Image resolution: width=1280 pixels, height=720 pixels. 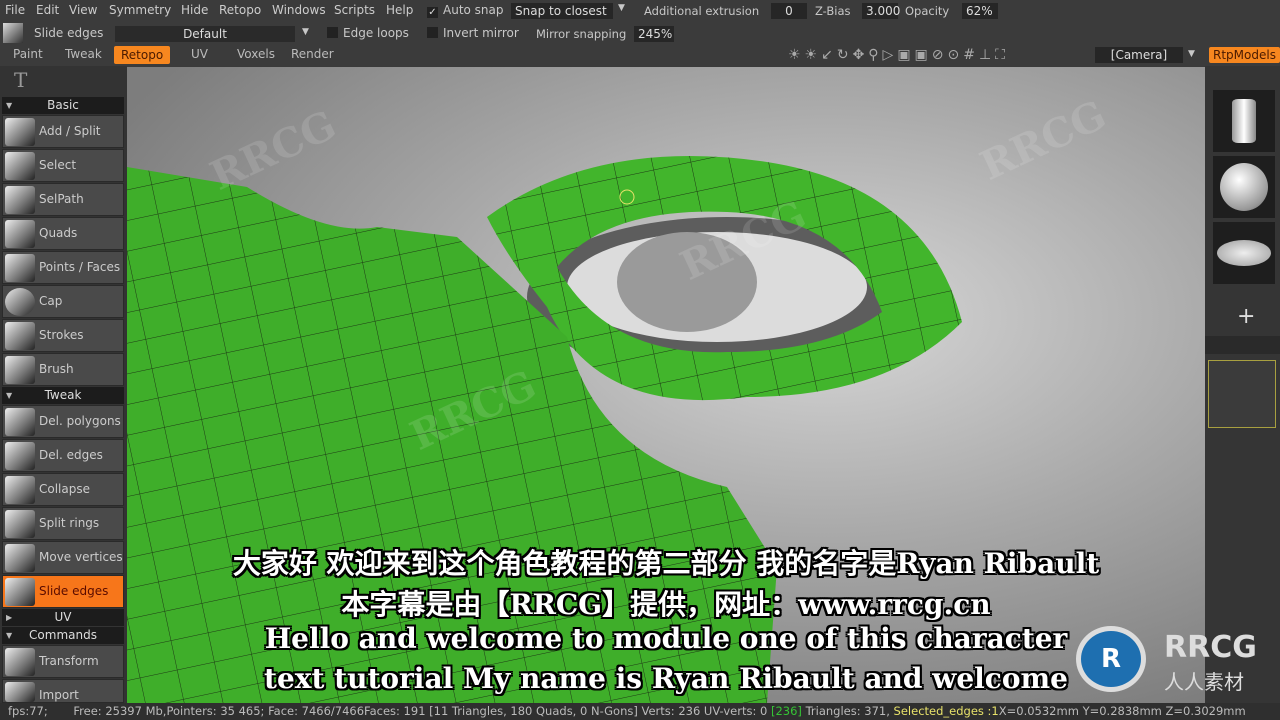 What do you see at coordinates (1244, 55) in the screenshot?
I see `tab-rtpmodels: RtpModels` at bounding box center [1244, 55].